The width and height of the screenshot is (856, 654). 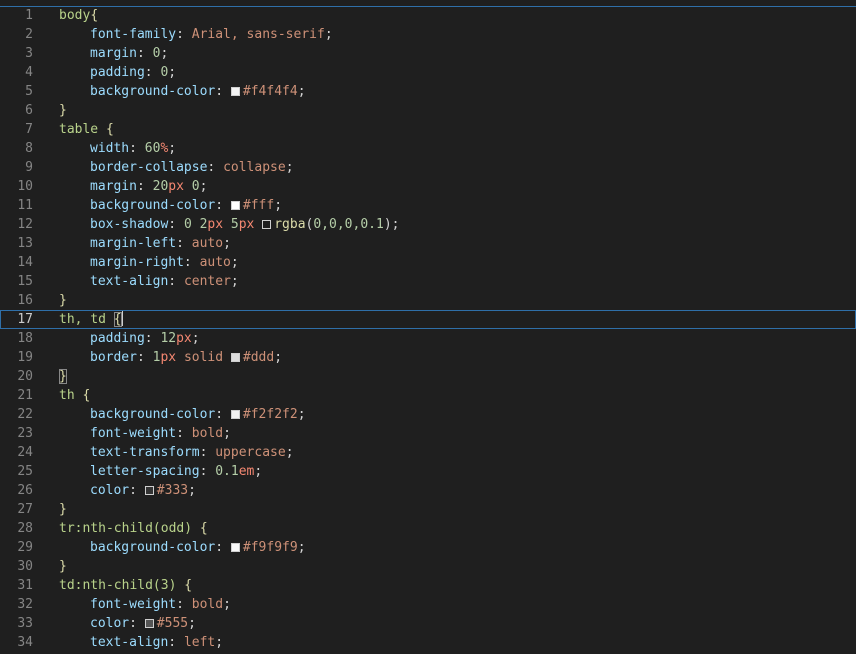 I want to click on code-token: body, so click(x=75, y=15).